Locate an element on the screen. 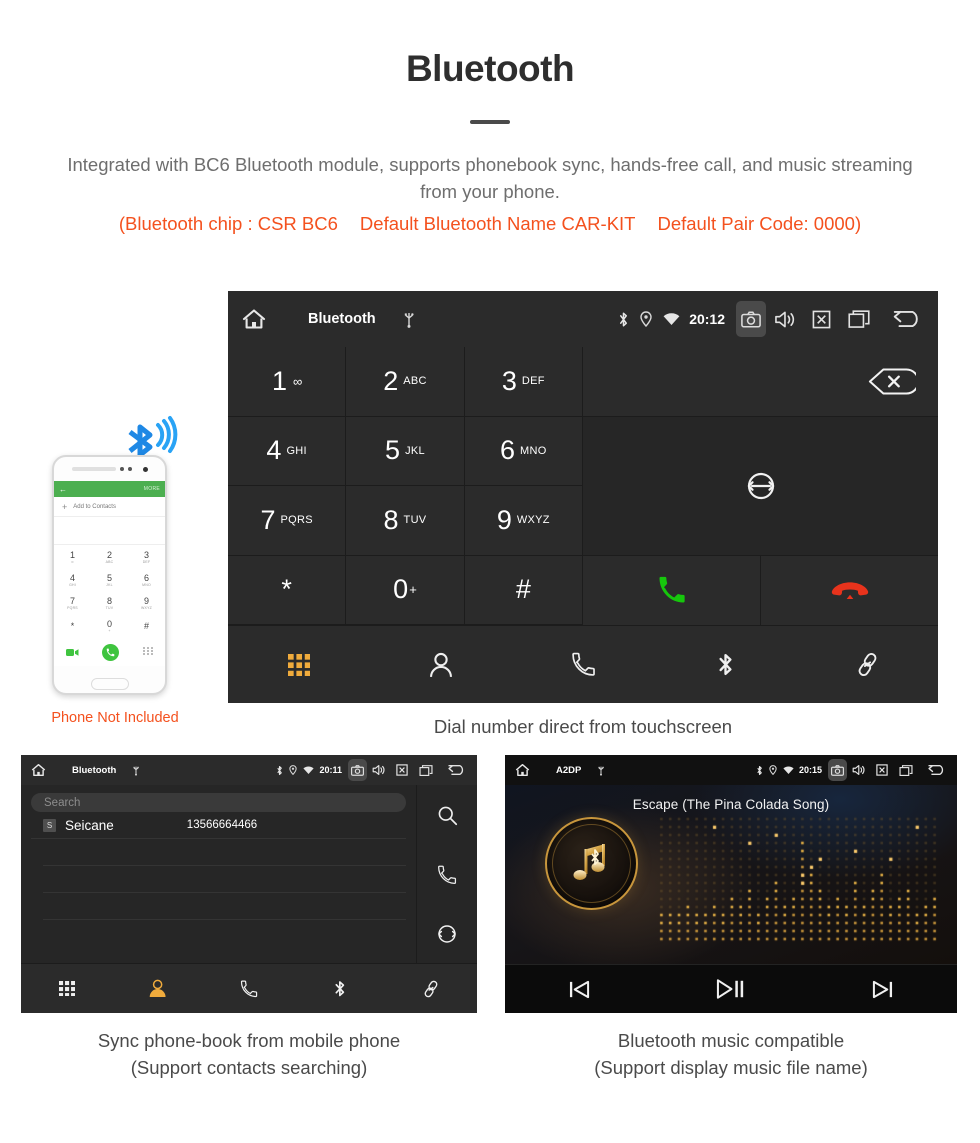 The height and width of the screenshot is (1143, 980). phone-illu-key: 6 MNO is located at coordinates (146, 579).